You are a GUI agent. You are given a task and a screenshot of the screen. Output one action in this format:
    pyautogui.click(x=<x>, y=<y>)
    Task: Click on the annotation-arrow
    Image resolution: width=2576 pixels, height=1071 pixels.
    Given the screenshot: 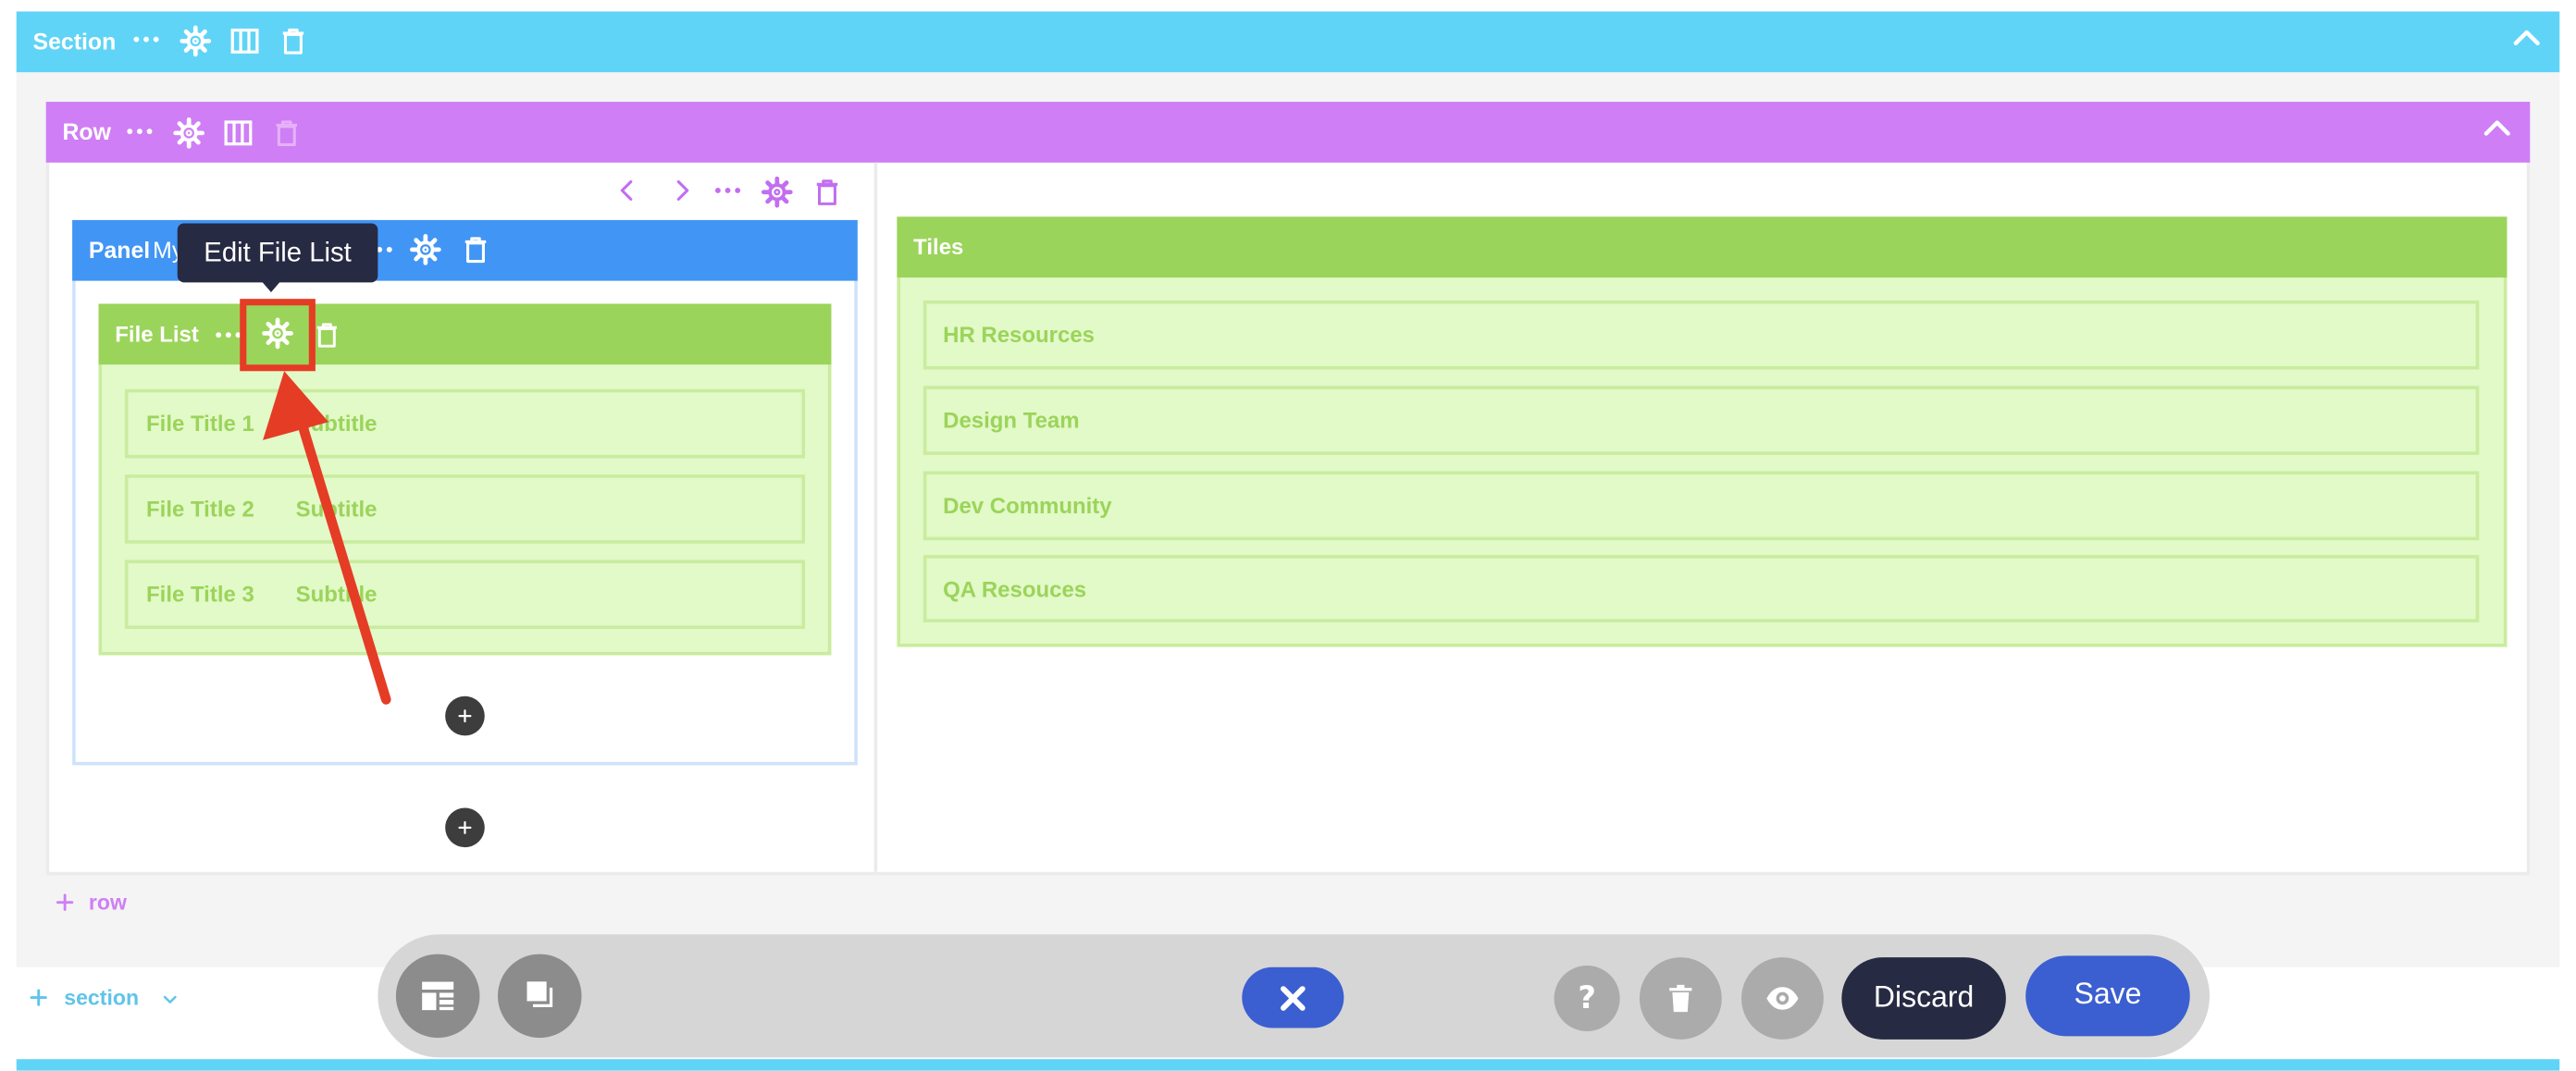 What is the action you would take?
    pyautogui.click(x=327, y=538)
    